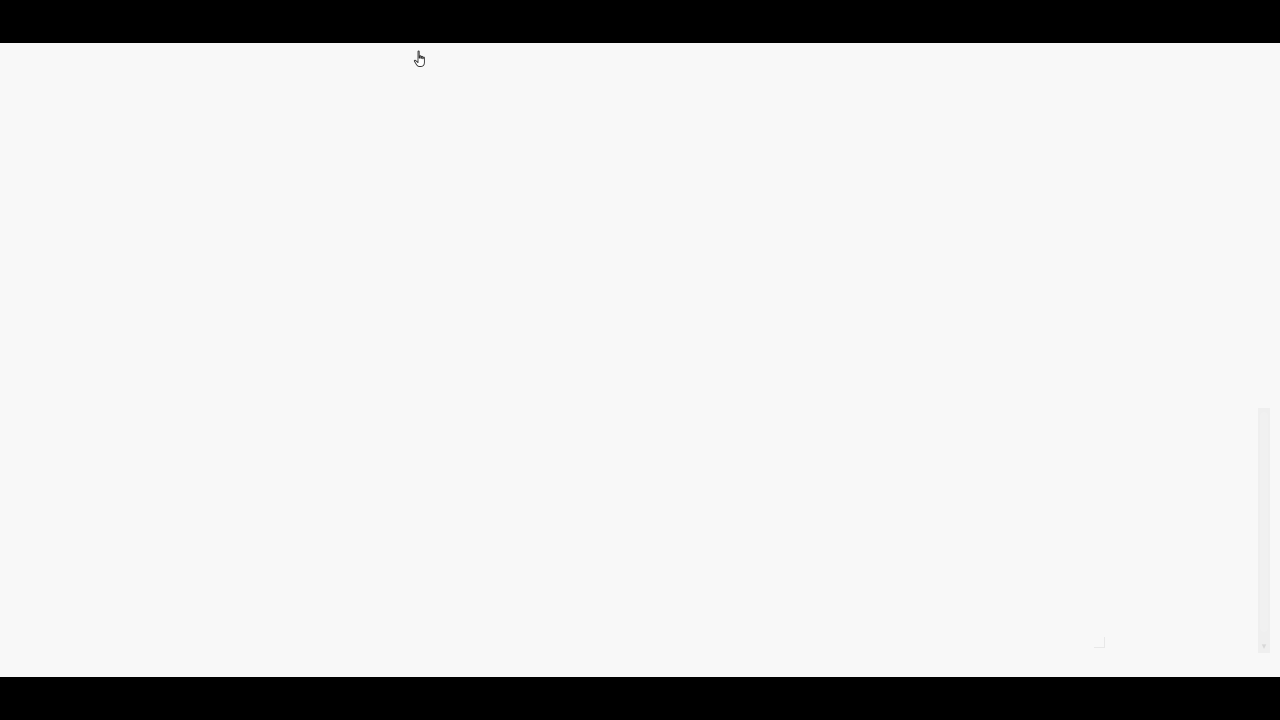 The height and width of the screenshot is (720, 1280). What do you see at coordinates (1264, 522) in the screenshot?
I see `scrollbar-thumb` at bounding box center [1264, 522].